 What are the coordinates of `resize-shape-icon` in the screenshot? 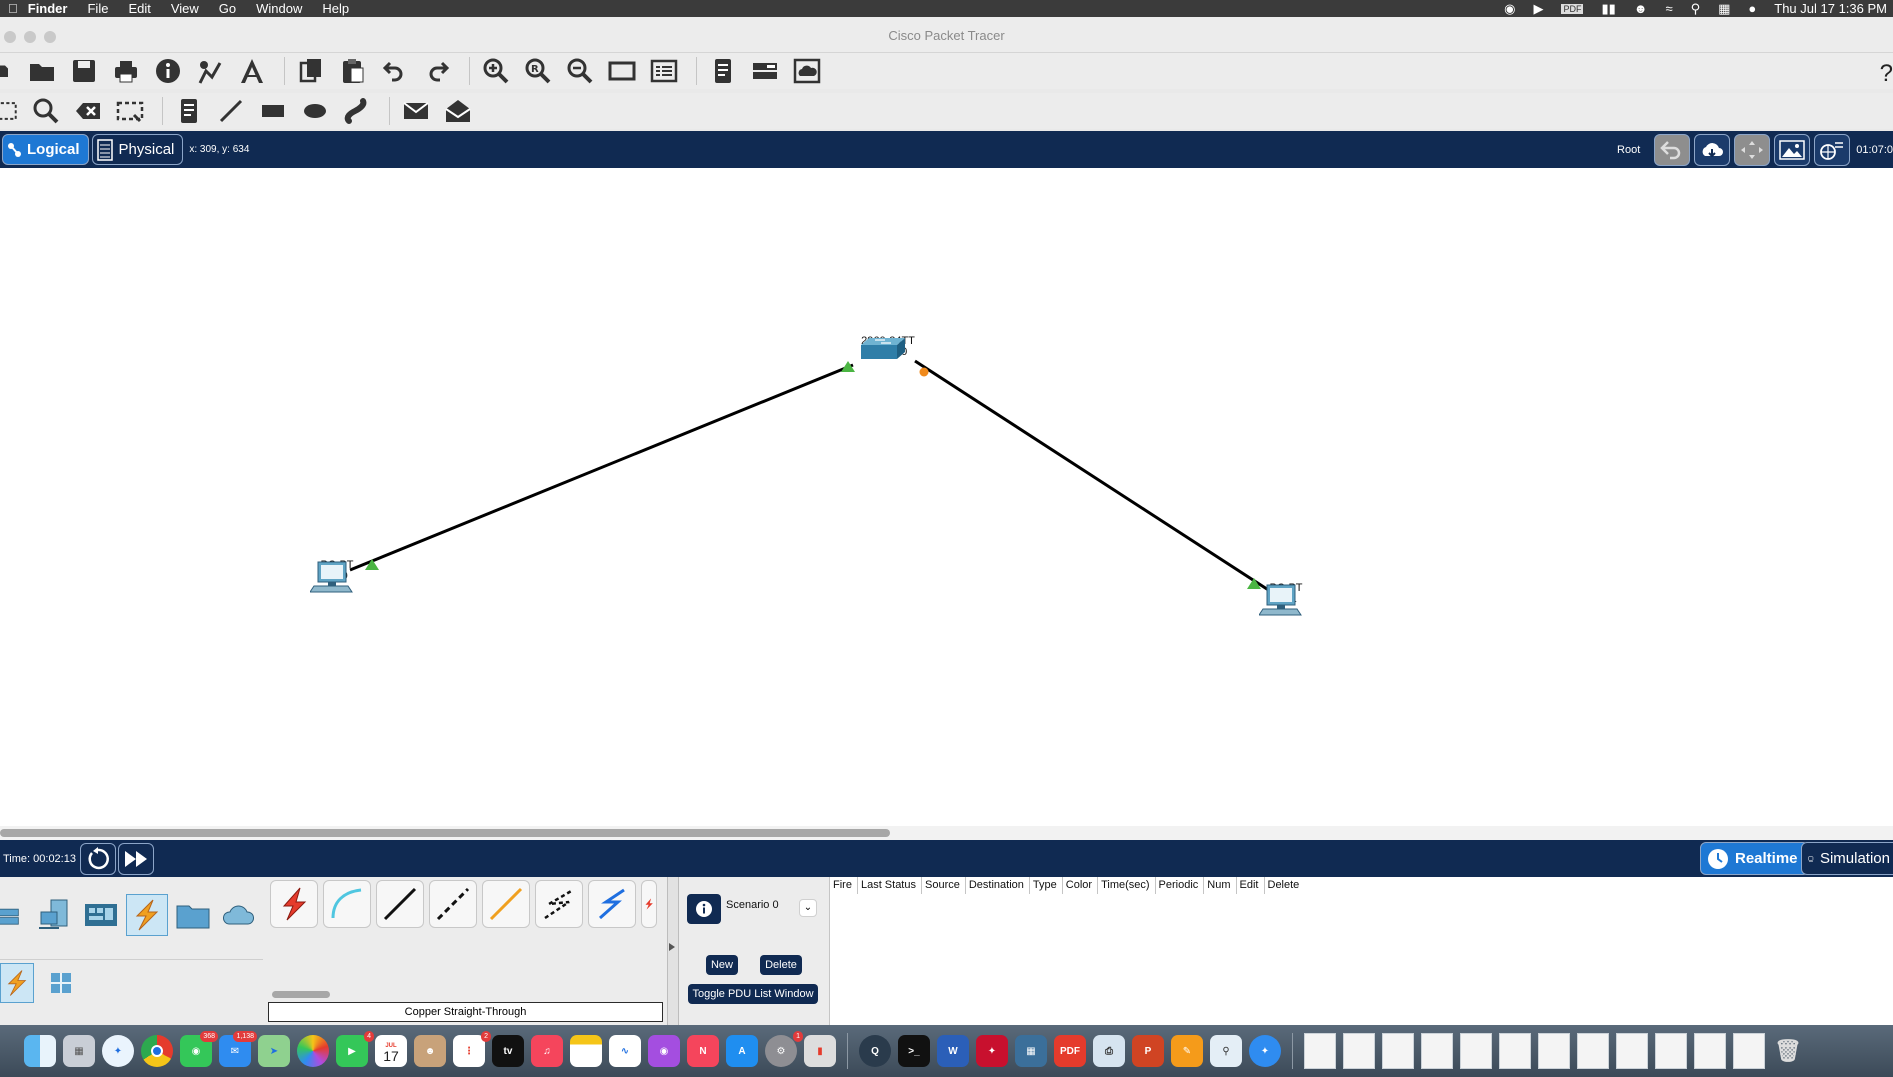 It's located at (130, 111).